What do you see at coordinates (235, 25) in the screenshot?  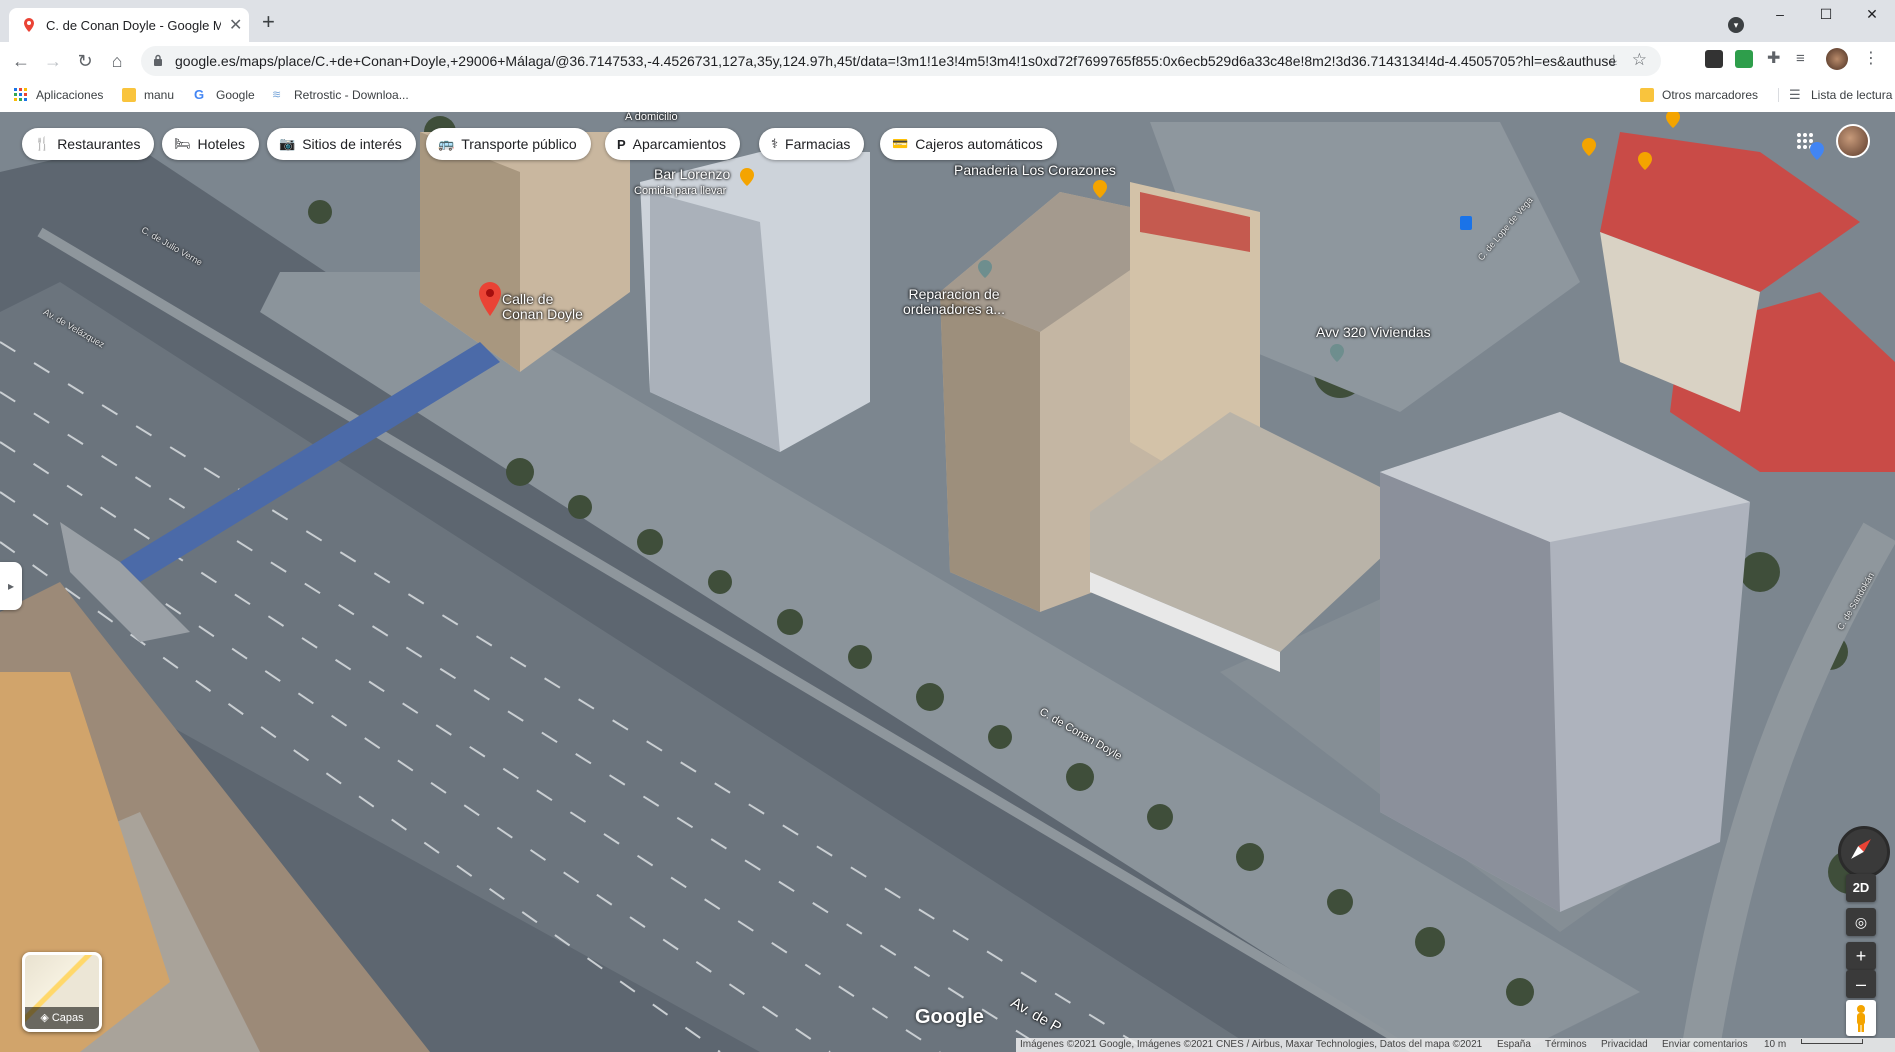 I see `close-tab-icon: ✕` at bounding box center [235, 25].